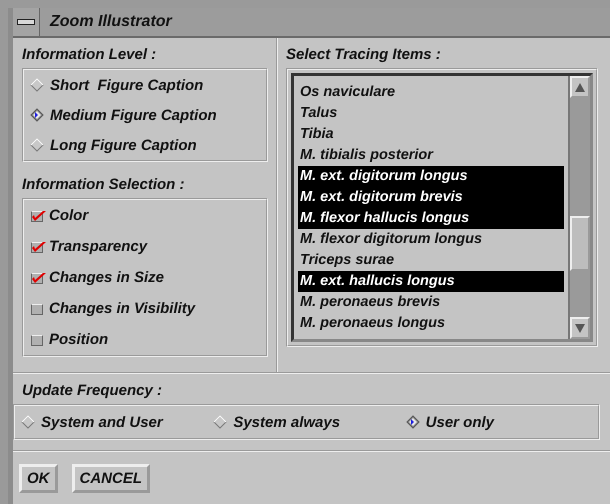 The height and width of the screenshot is (504, 610). Describe the element at coordinates (431, 260) in the screenshot. I see `list-item: Triceps surae` at that location.